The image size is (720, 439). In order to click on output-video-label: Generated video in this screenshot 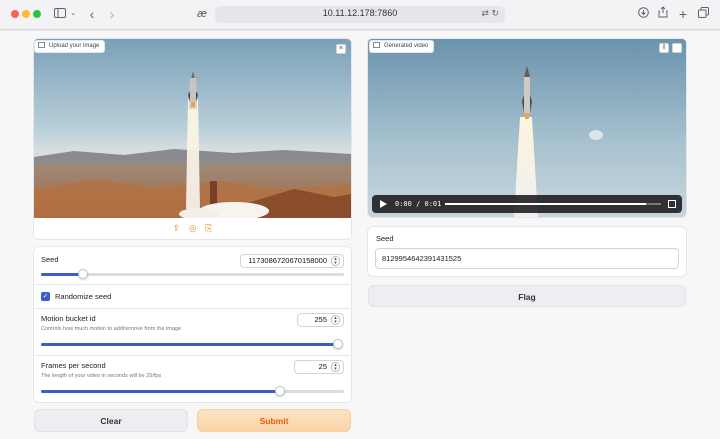, I will do `click(402, 46)`.